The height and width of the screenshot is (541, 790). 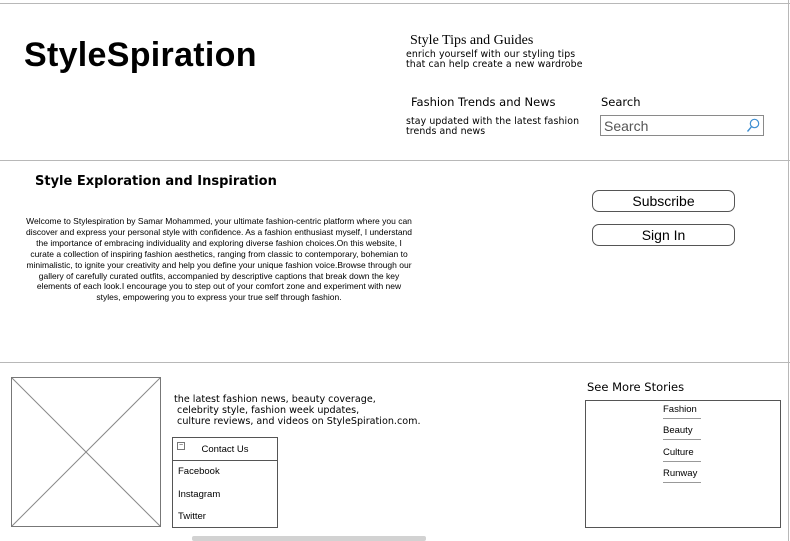 What do you see at coordinates (682, 454) in the screenshot?
I see `story-link-culture: Culture` at bounding box center [682, 454].